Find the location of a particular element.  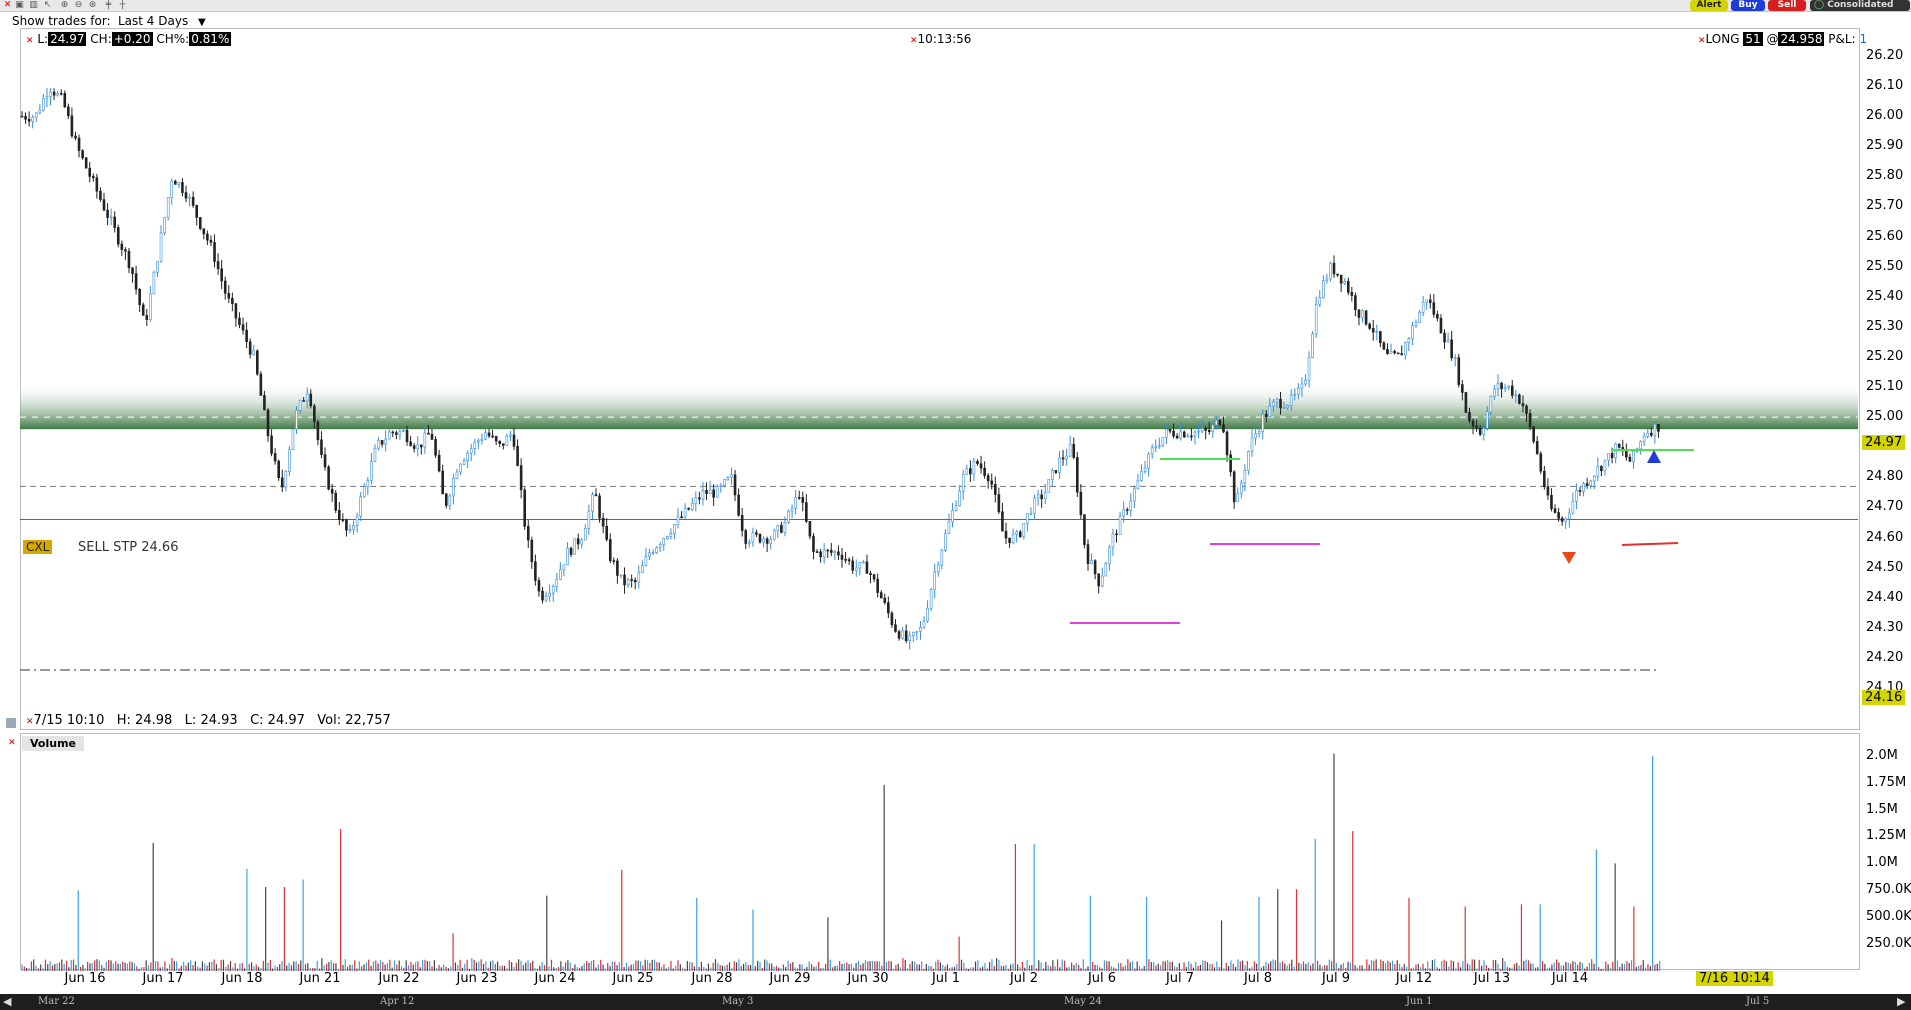

cursor-date-tag: 7/16 10:14 is located at coordinates (1734, 978).